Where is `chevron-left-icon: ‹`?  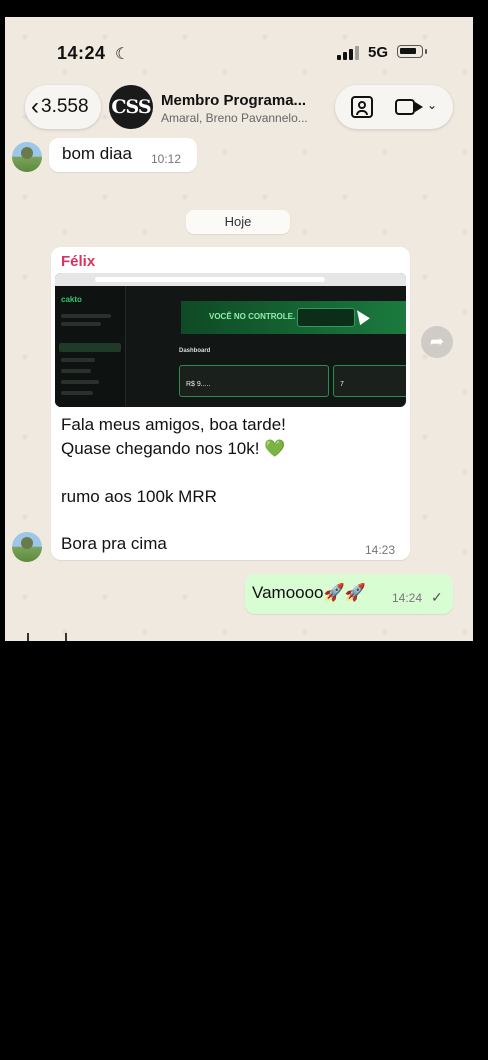 chevron-left-icon: ‹ is located at coordinates (35, 106).